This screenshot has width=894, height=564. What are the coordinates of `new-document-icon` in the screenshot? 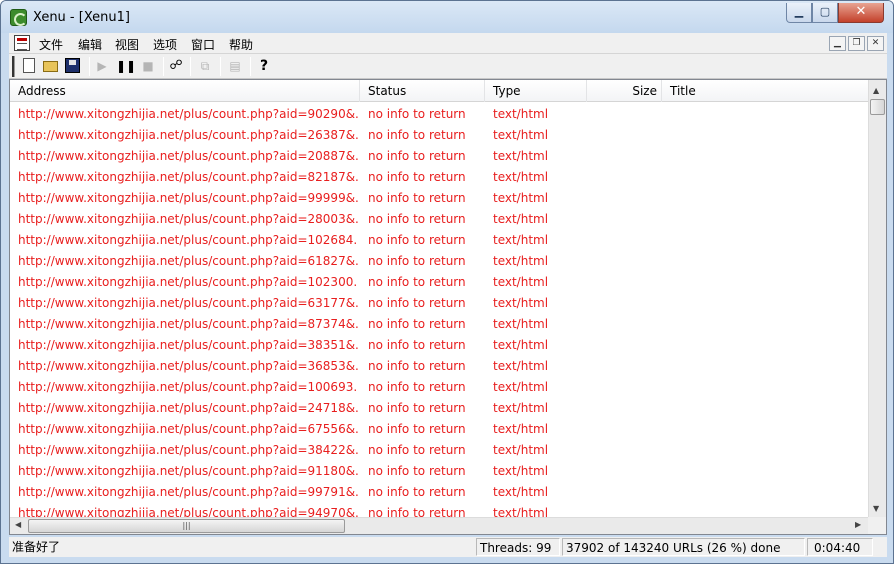 It's located at (29, 65).